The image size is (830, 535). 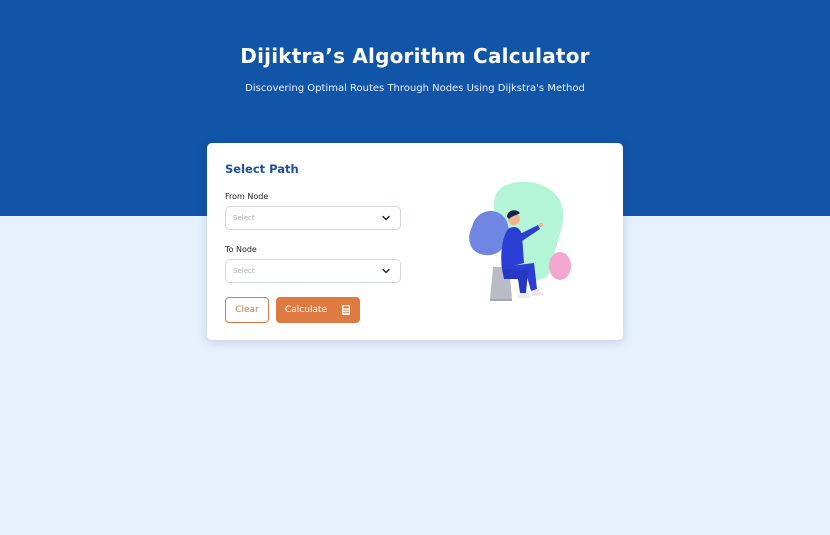 I want to click on from-node-label: From Node, so click(x=247, y=196).